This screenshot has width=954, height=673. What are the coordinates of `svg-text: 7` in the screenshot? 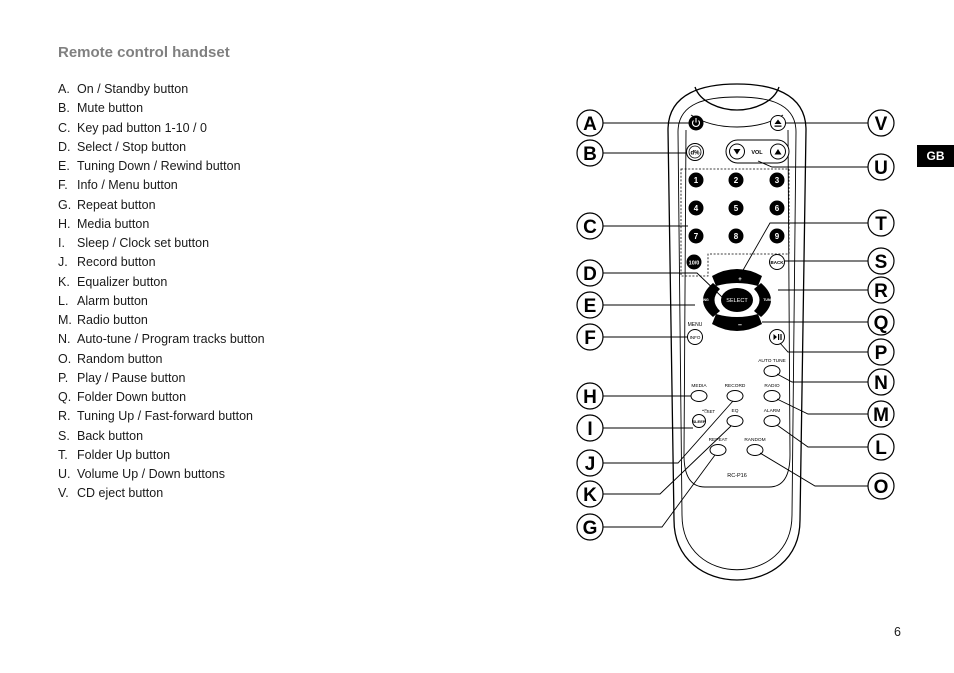 It's located at (696, 236).